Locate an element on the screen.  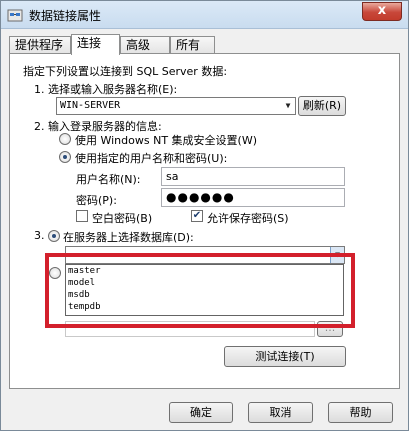
radio-nt-security-label: 使用 Windows NT 集成安全设置(W) is located at coordinates (166, 140).